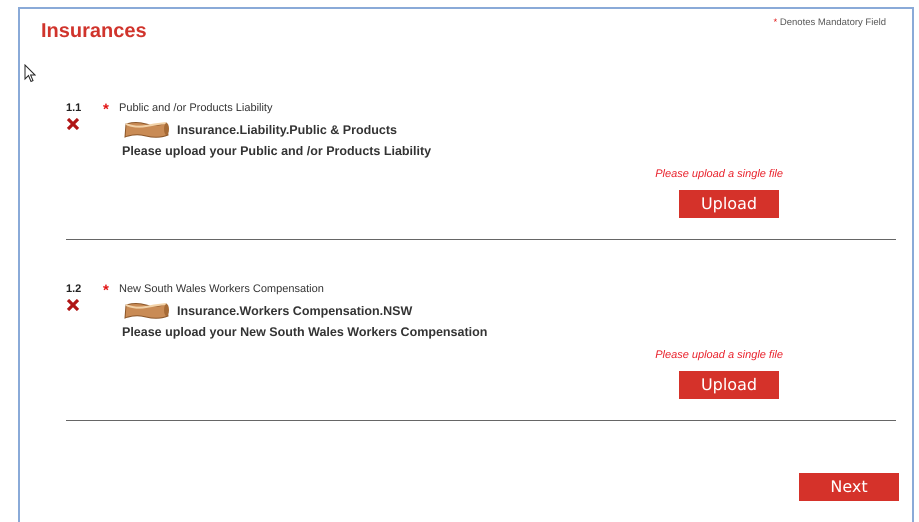 Image resolution: width=919 pixels, height=522 pixels. I want to click on mandatory-note: * Denotes Mandatory Field, so click(830, 23).